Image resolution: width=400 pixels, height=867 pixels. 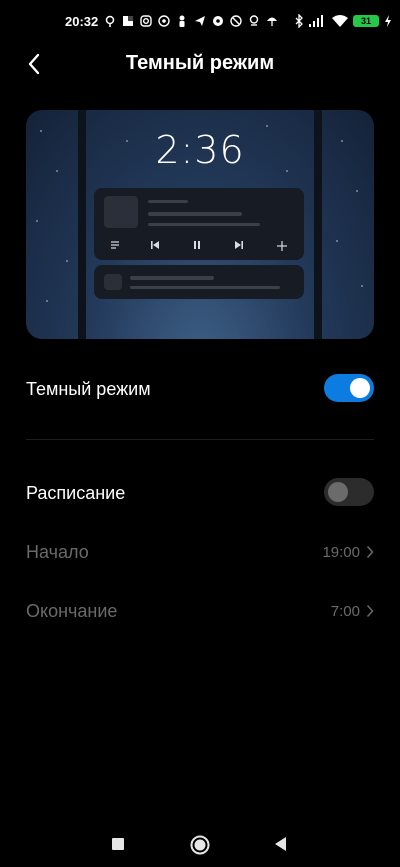 I want to click on system-icons: 31, so click(x=343, y=21).